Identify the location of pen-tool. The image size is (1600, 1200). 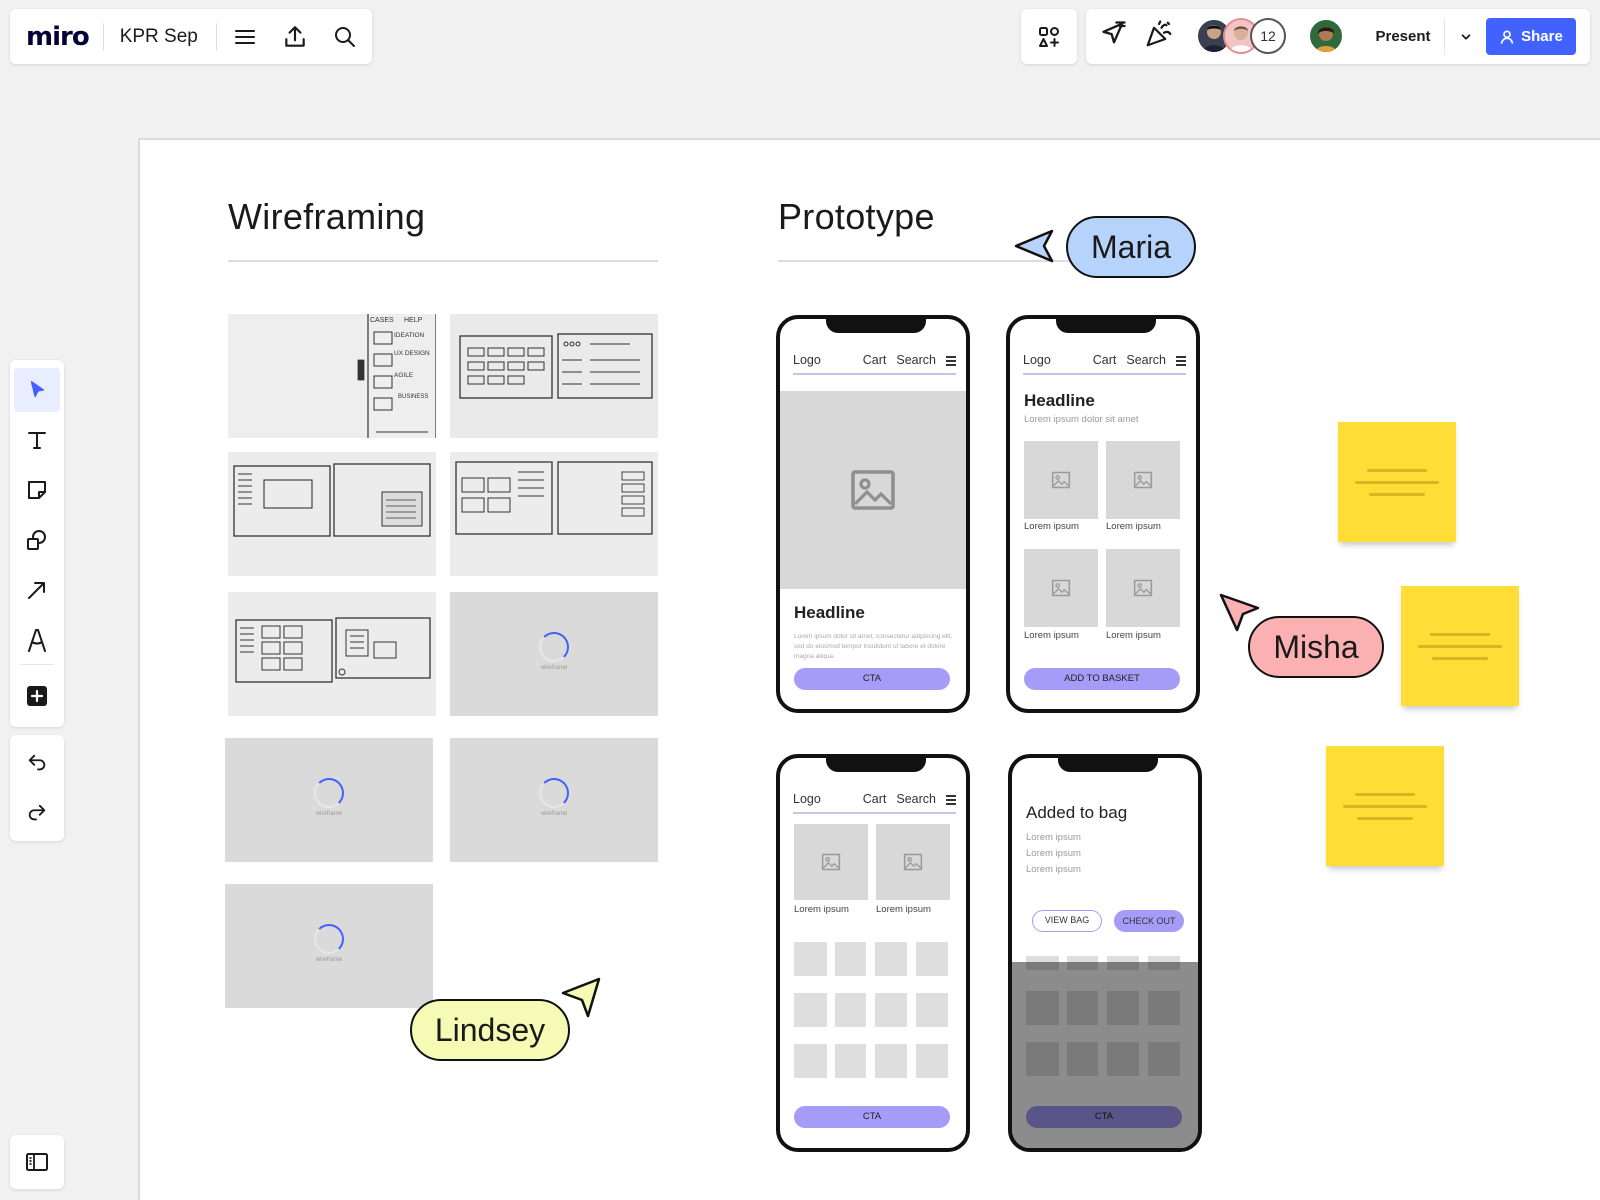
(37, 640).